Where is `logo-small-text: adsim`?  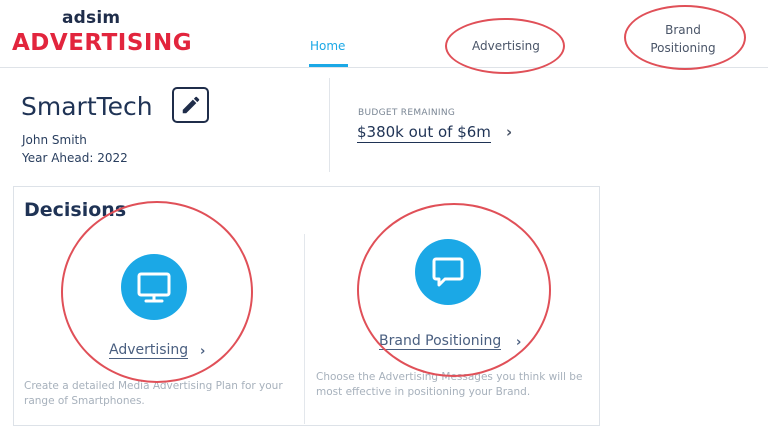 logo-small-text: adsim is located at coordinates (91, 18).